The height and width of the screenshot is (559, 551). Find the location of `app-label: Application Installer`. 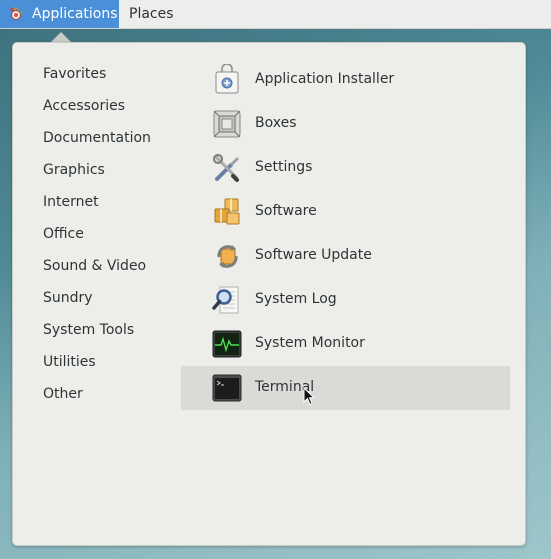

app-label: Application Installer is located at coordinates (325, 79).